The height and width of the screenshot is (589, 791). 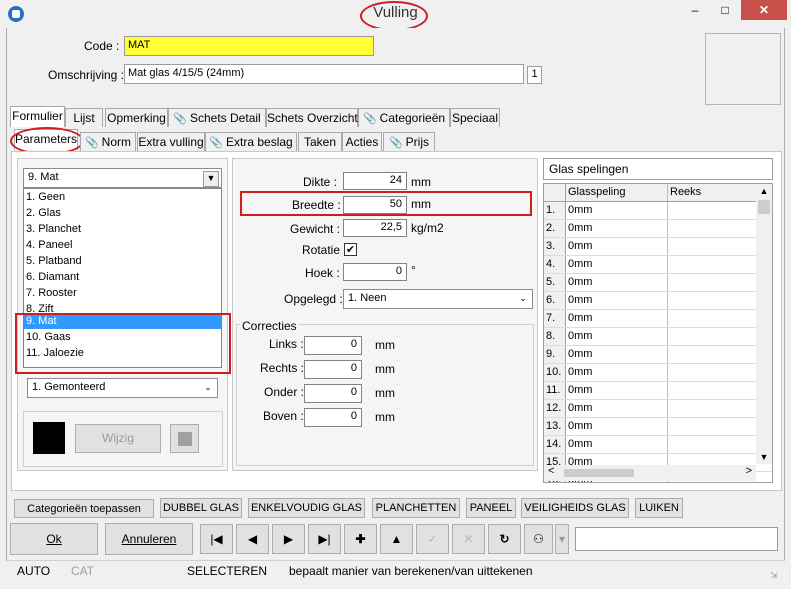 I want to click on rotatie-checkbox: ✔, so click(x=350, y=249).